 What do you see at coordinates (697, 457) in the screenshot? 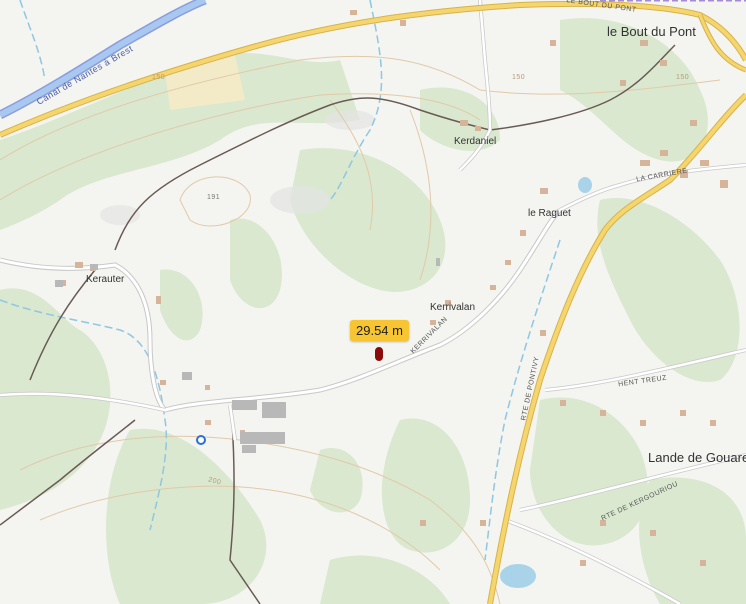
I see `place-lande-de-gouarec: Lande de Gouarec` at bounding box center [697, 457].